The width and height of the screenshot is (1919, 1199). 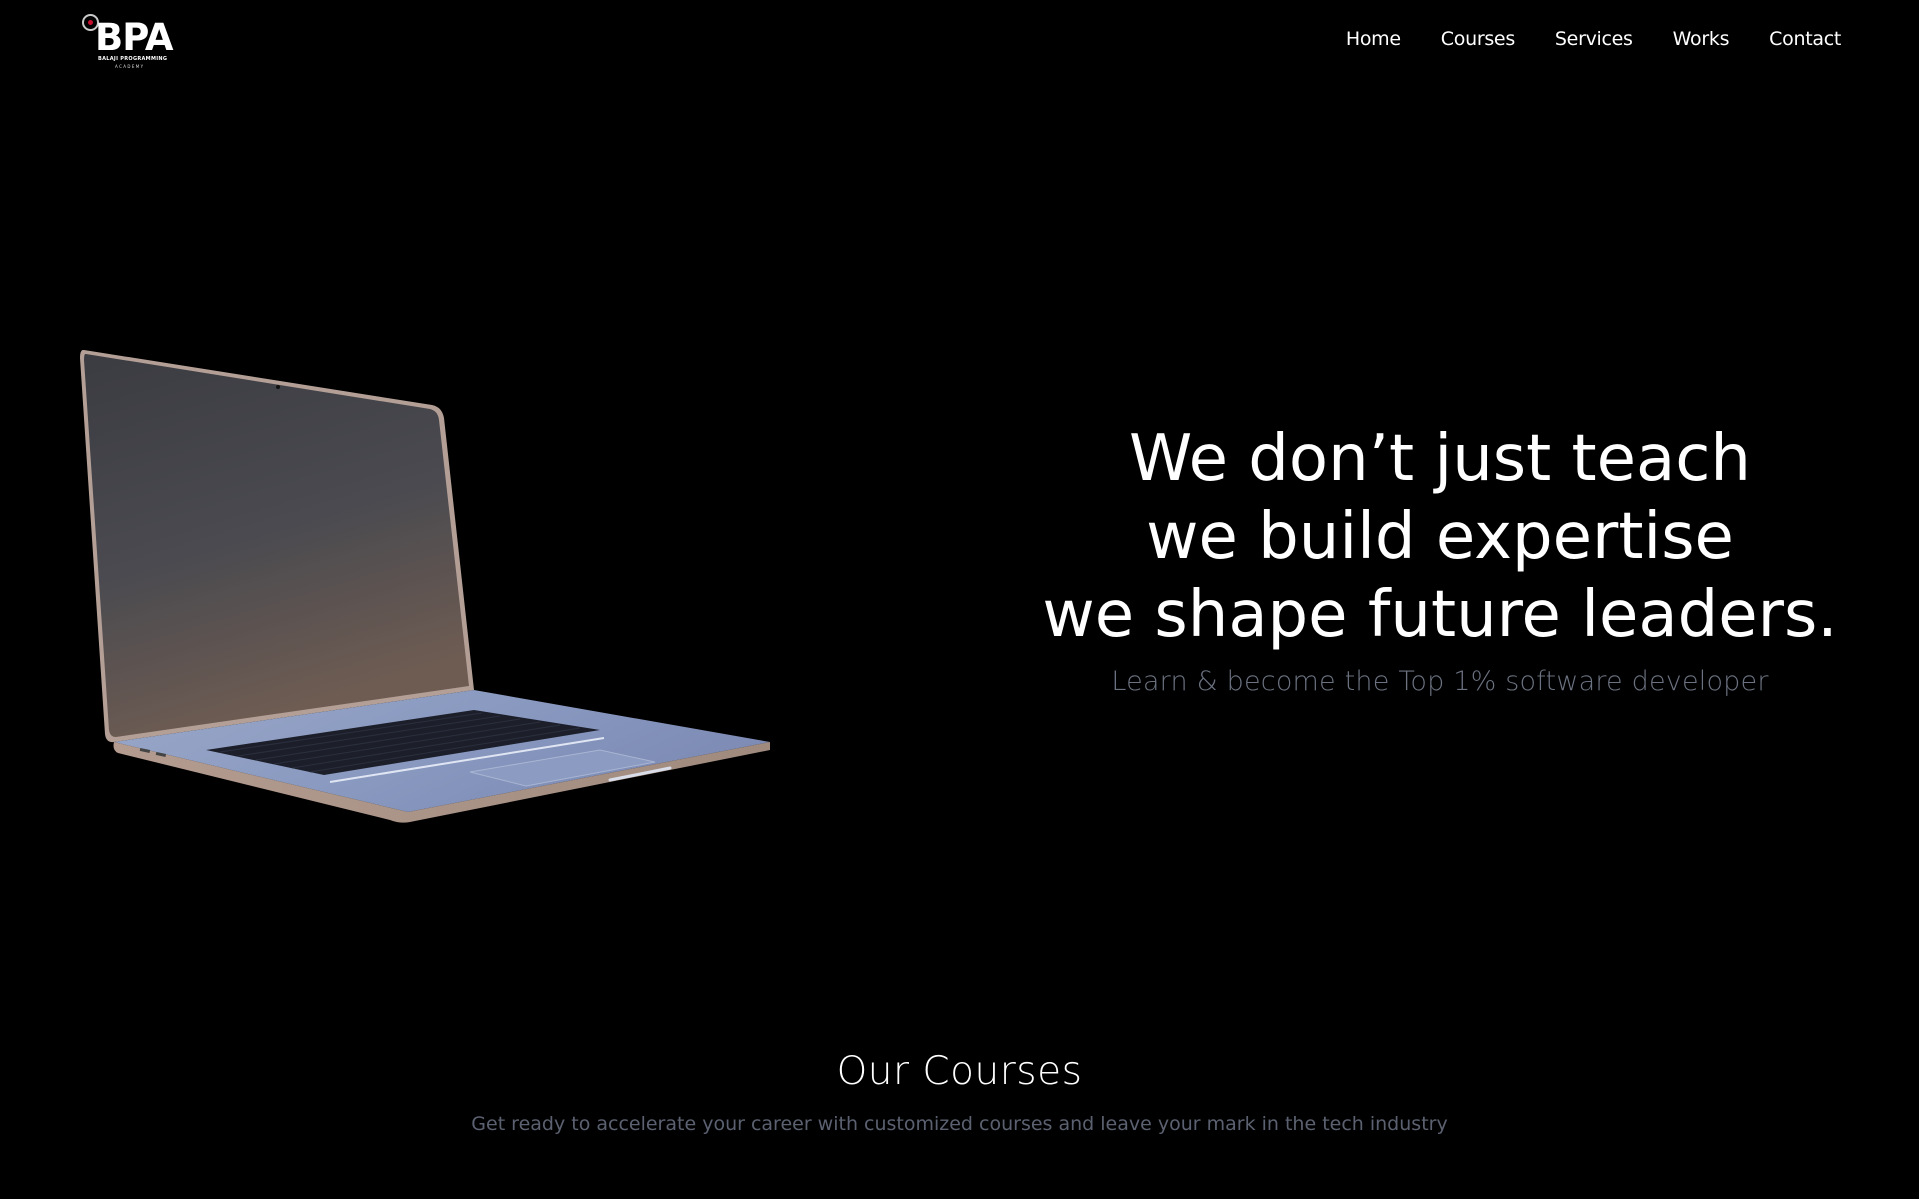 I want to click on headline-line-2: we build expertise, so click(x=1440, y=537).